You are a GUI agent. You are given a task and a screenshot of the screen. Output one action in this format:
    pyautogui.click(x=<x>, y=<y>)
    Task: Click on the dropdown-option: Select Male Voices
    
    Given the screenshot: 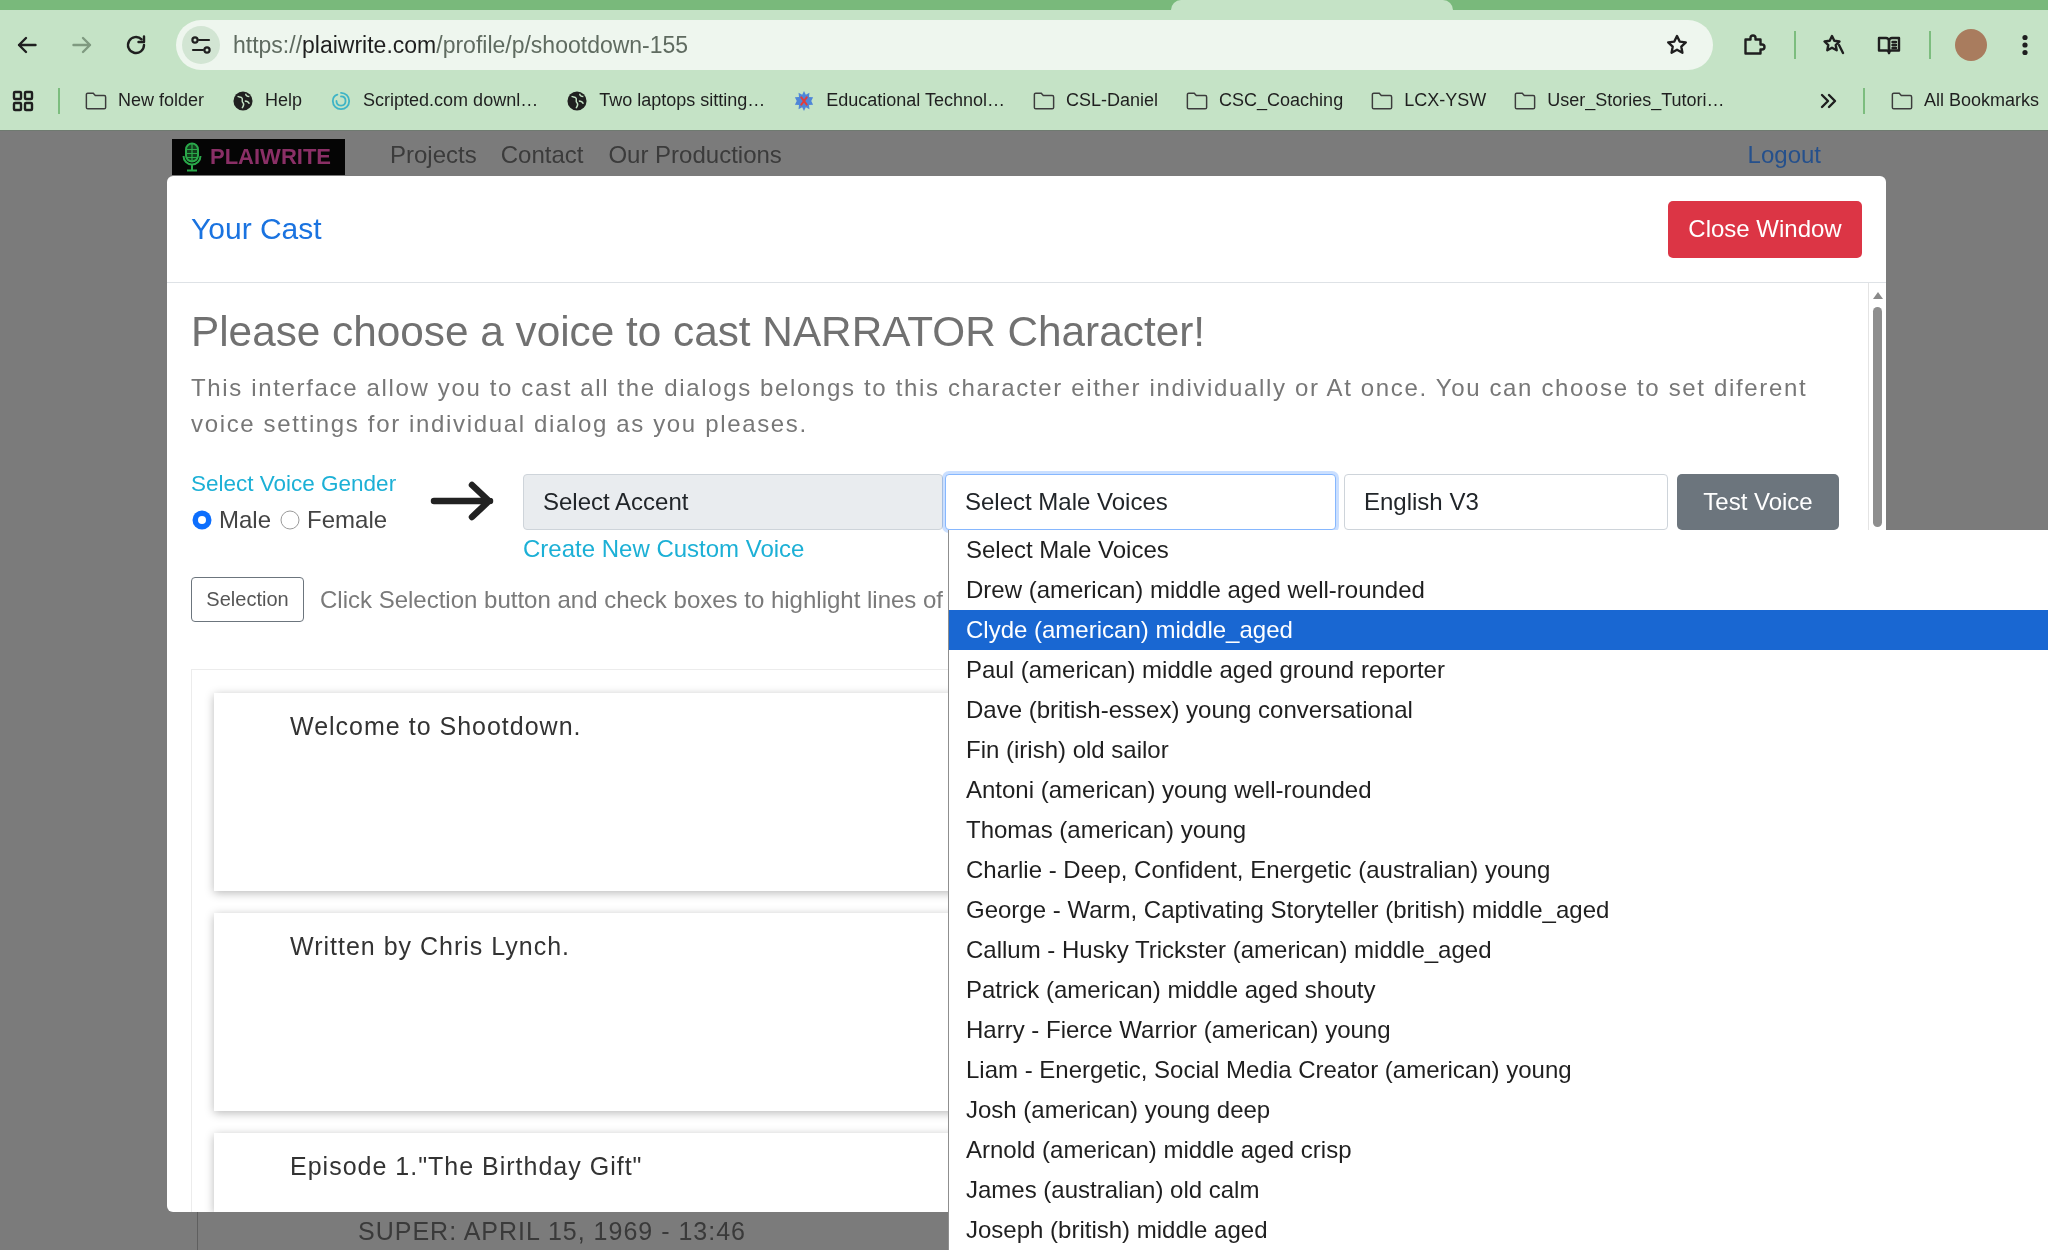 What is the action you would take?
    pyautogui.click(x=1498, y=550)
    